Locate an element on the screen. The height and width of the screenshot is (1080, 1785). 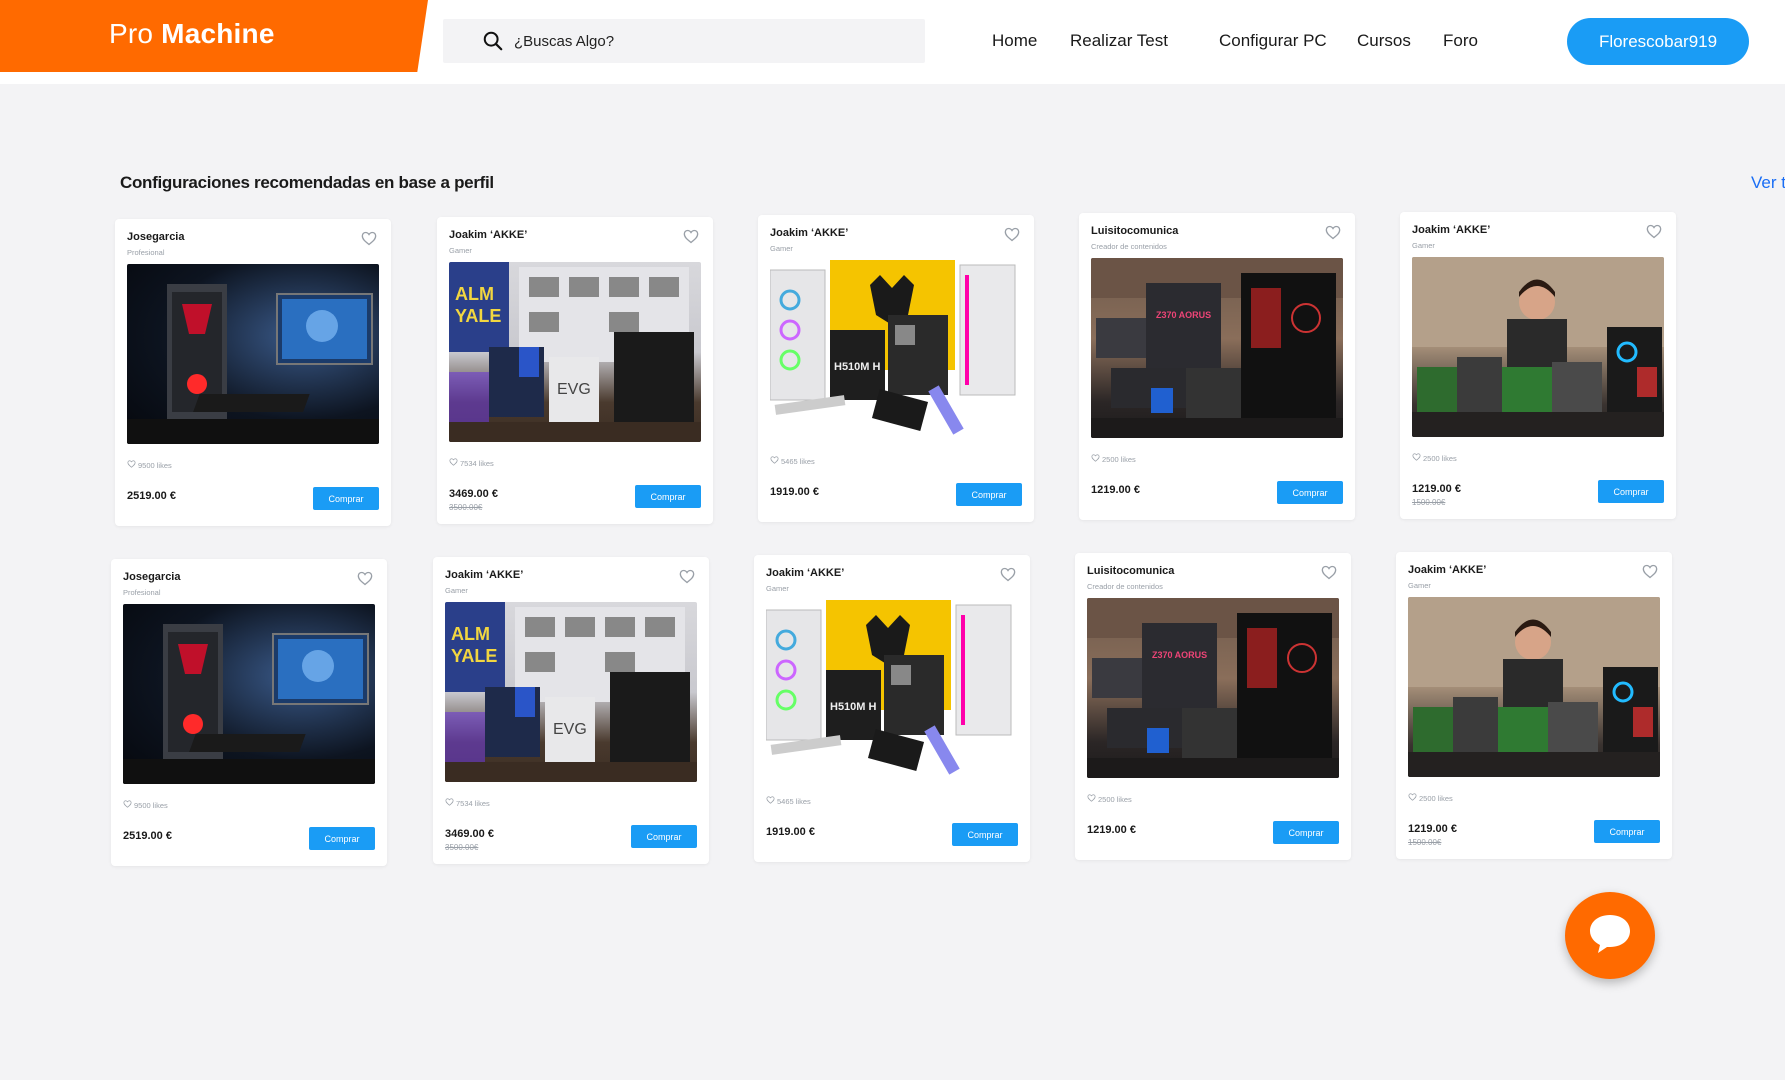
see-all-link: Ver t is located at coordinates (1768, 183).